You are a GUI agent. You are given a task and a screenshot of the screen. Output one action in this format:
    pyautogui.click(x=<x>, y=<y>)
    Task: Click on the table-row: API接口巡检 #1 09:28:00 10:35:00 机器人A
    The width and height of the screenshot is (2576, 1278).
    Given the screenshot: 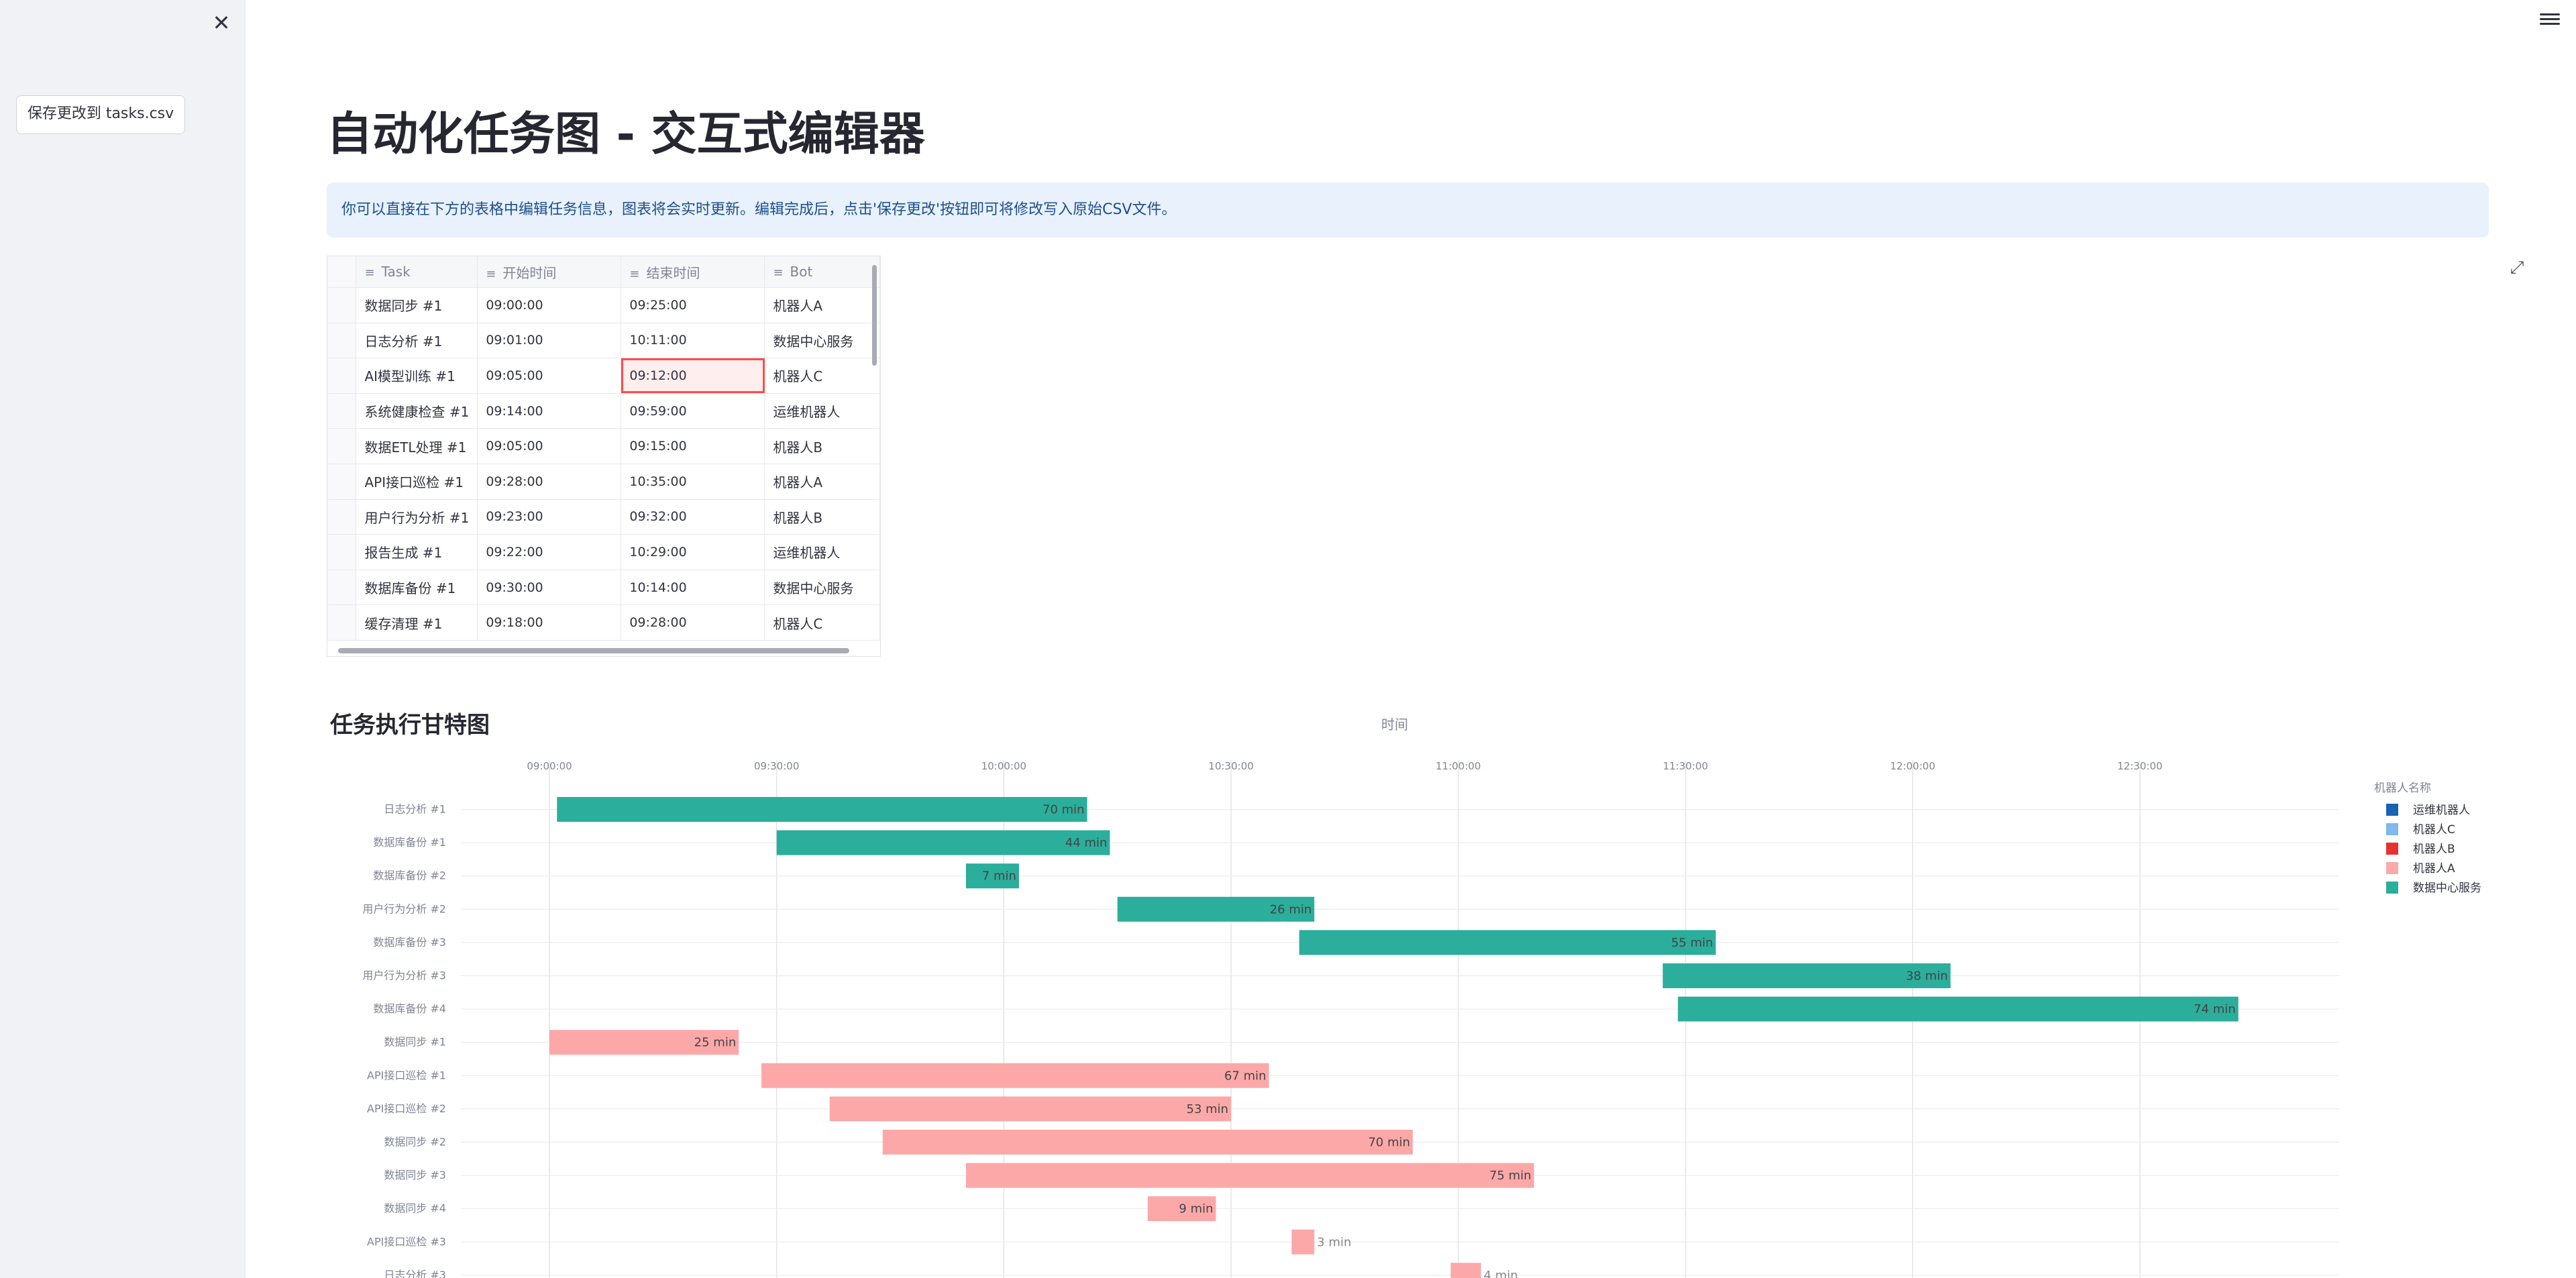 What is the action you would take?
    pyautogui.click(x=603, y=482)
    